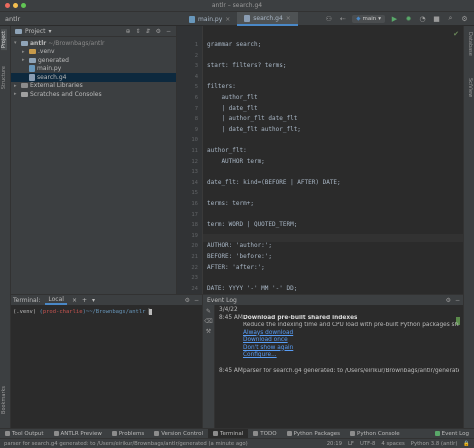  I want to click on code-line: AUTHOR term;, so click(235, 161).